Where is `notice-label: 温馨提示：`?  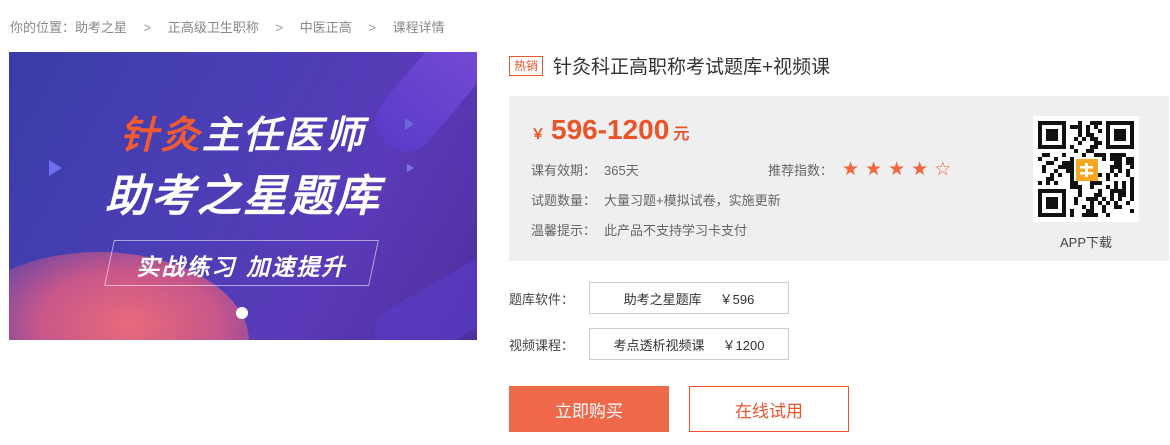 notice-label: 温馨提示： is located at coordinates (564, 230).